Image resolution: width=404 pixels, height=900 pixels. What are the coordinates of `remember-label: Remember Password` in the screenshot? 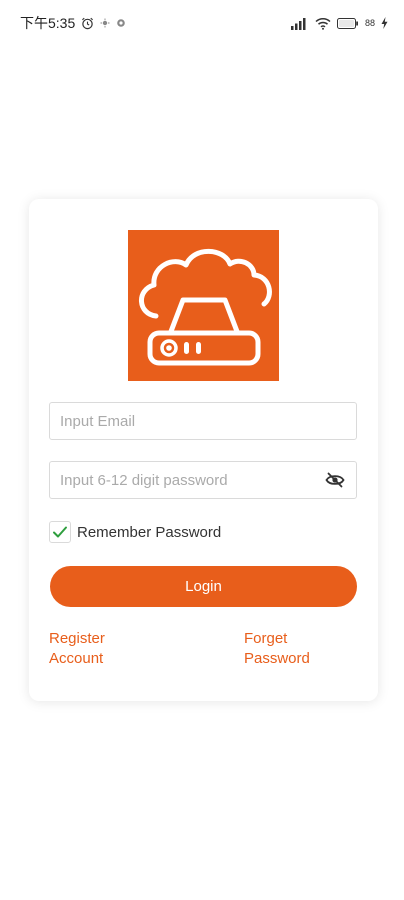 It's located at (149, 532).